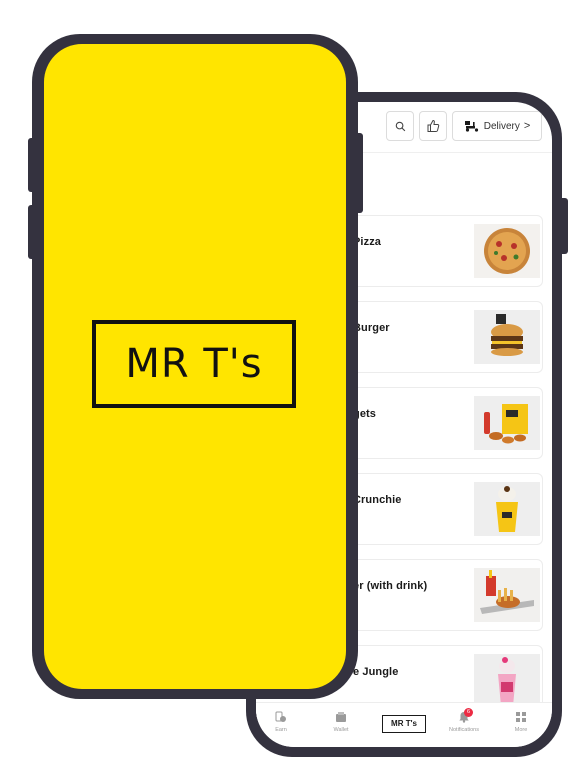 This screenshot has height=760, width=570. What do you see at coordinates (521, 717) in the screenshot?
I see `grid-icon` at bounding box center [521, 717].